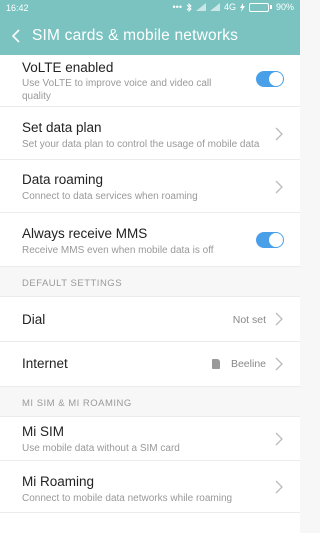 The width and height of the screenshot is (320, 533). Describe the element at coordinates (62, 127) in the screenshot. I see `data-plan-title: Set data plan` at that location.